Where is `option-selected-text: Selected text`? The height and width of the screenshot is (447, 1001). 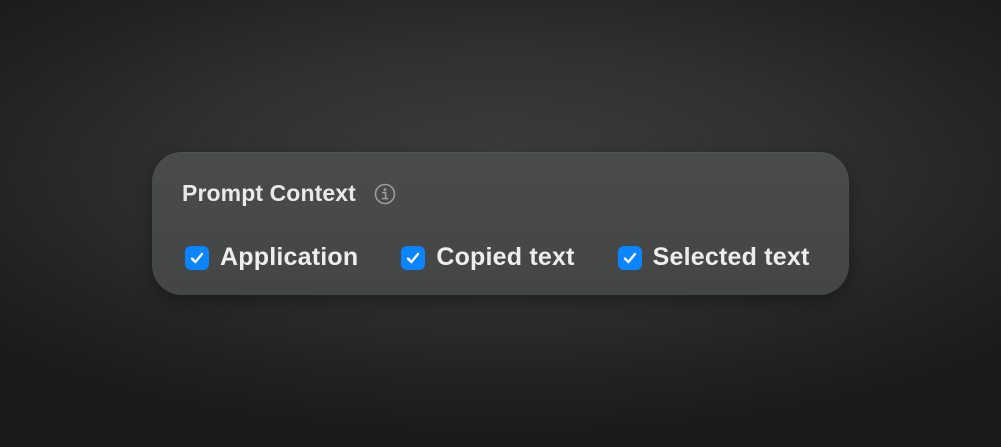 option-selected-text: Selected text is located at coordinates (713, 257).